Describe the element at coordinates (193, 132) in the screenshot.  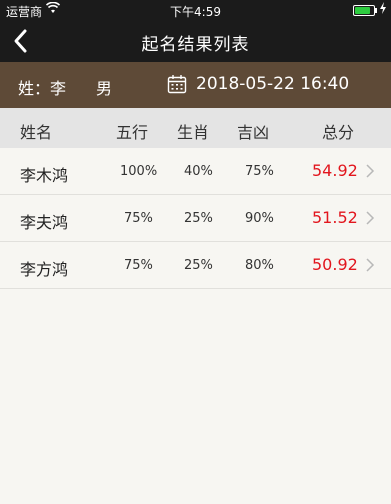
I see `header-shengxiao: 生肖` at that location.